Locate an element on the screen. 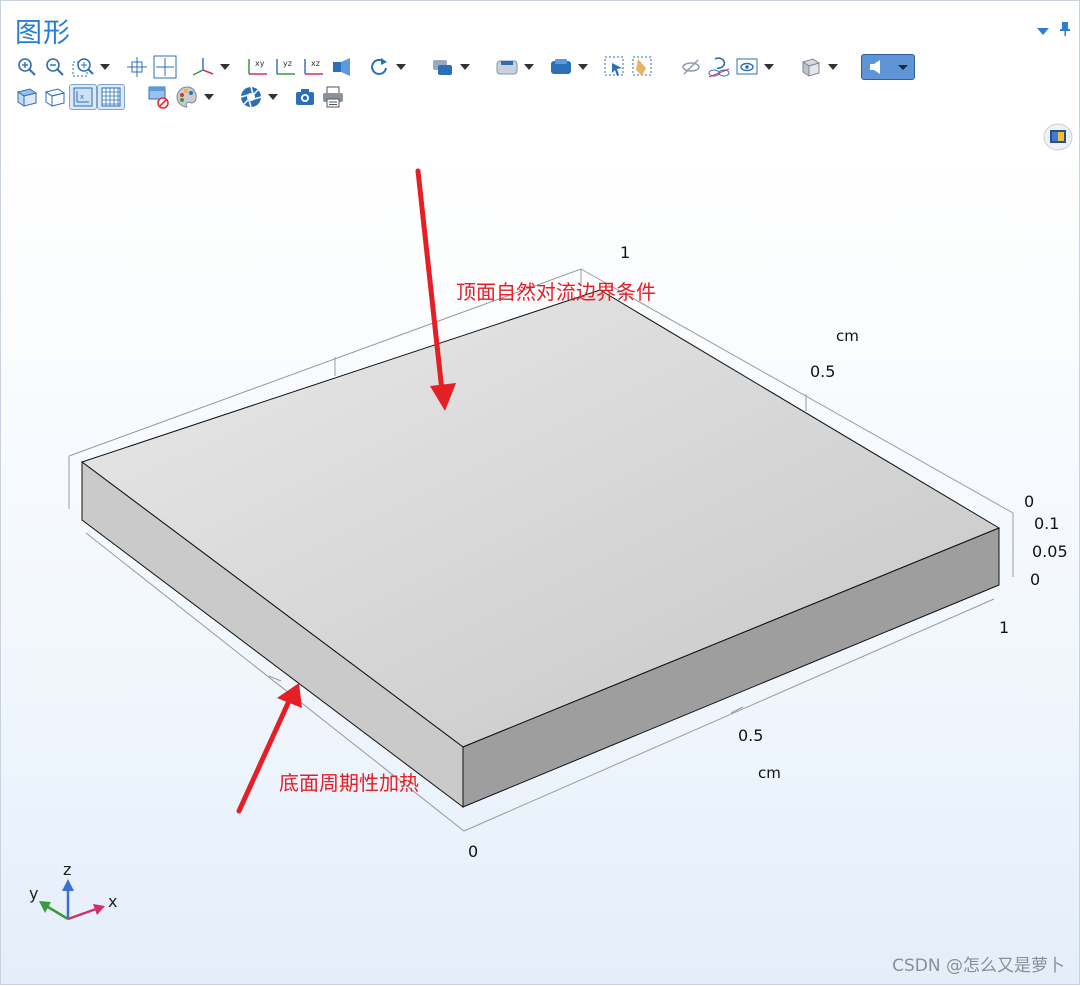  bottom-boundary-annotation: 底面周期性加热 is located at coordinates (349, 783).